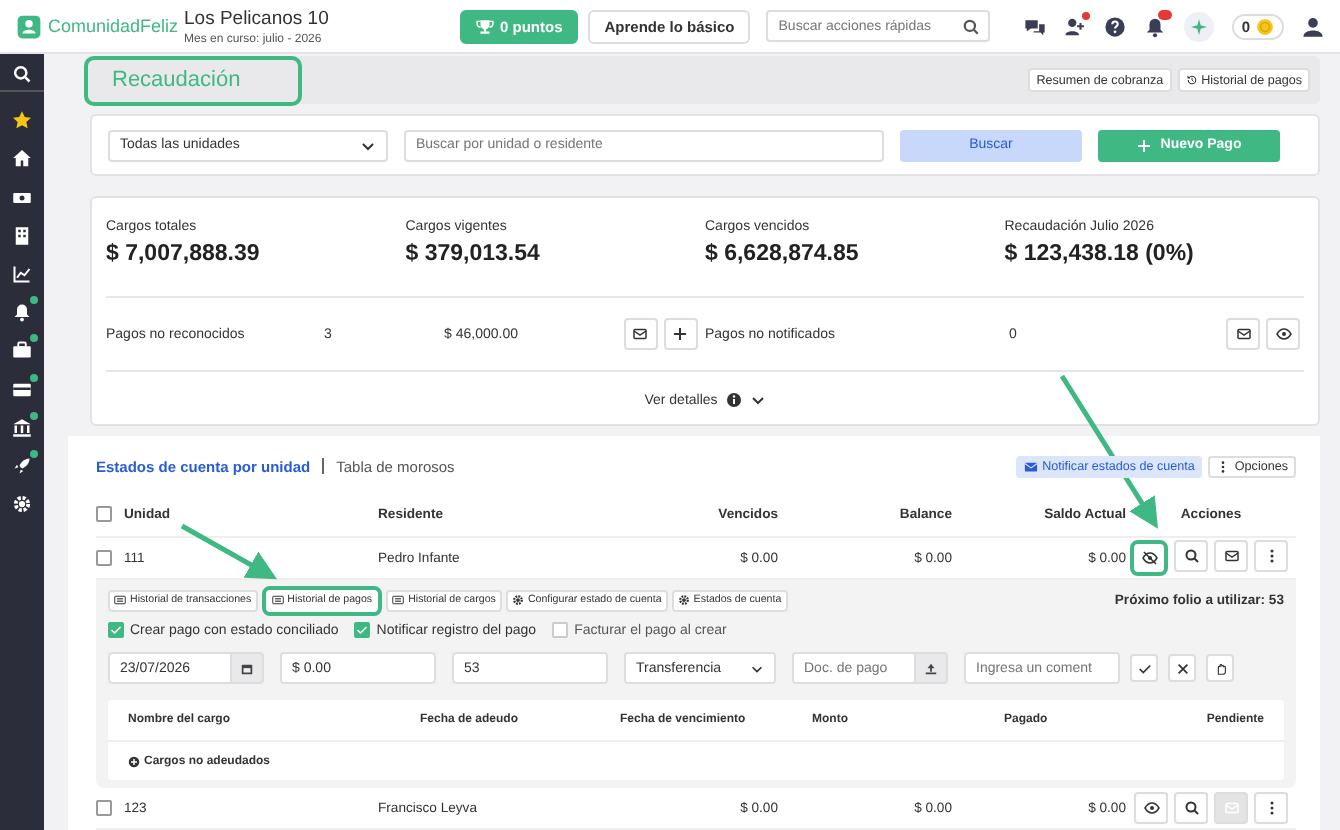  What do you see at coordinates (22, 465) in the screenshot?
I see `rocket-icon` at bounding box center [22, 465].